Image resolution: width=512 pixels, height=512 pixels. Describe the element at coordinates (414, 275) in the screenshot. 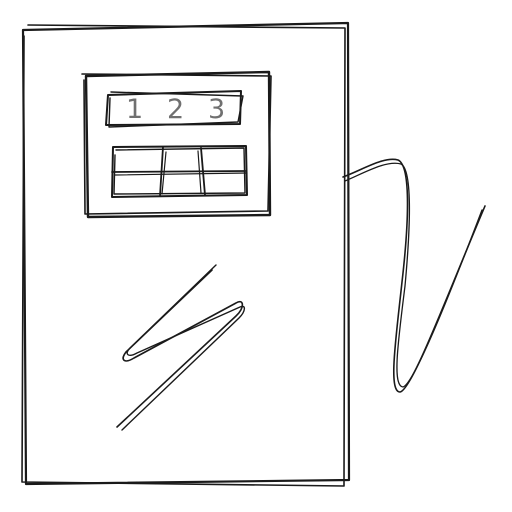

I see `power-cord-icon` at that location.